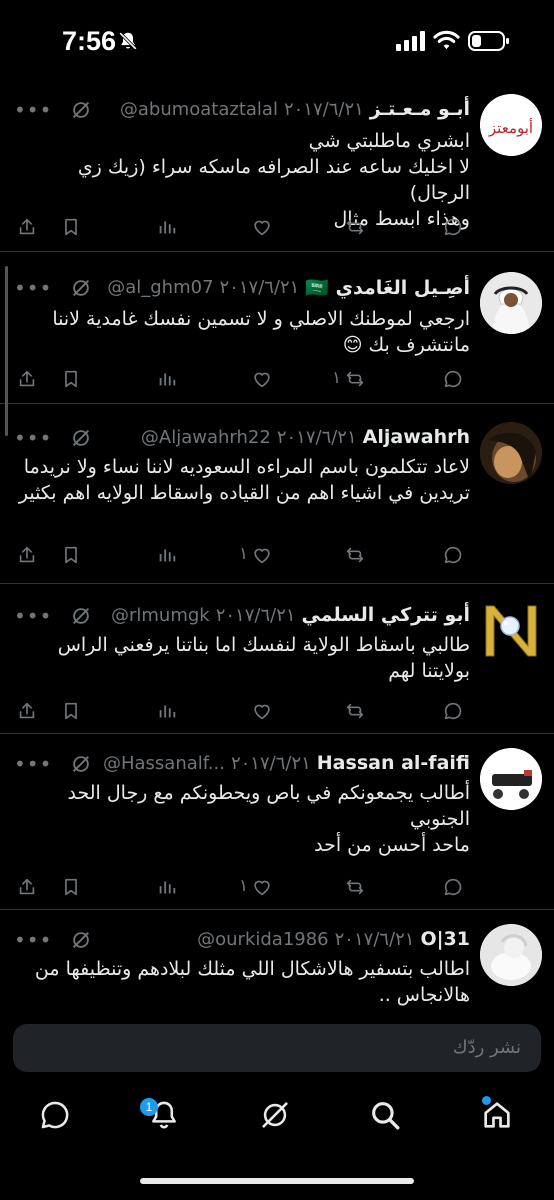 The width and height of the screenshot is (554, 1200). I want to click on home-unread-dot, so click(486, 1100).